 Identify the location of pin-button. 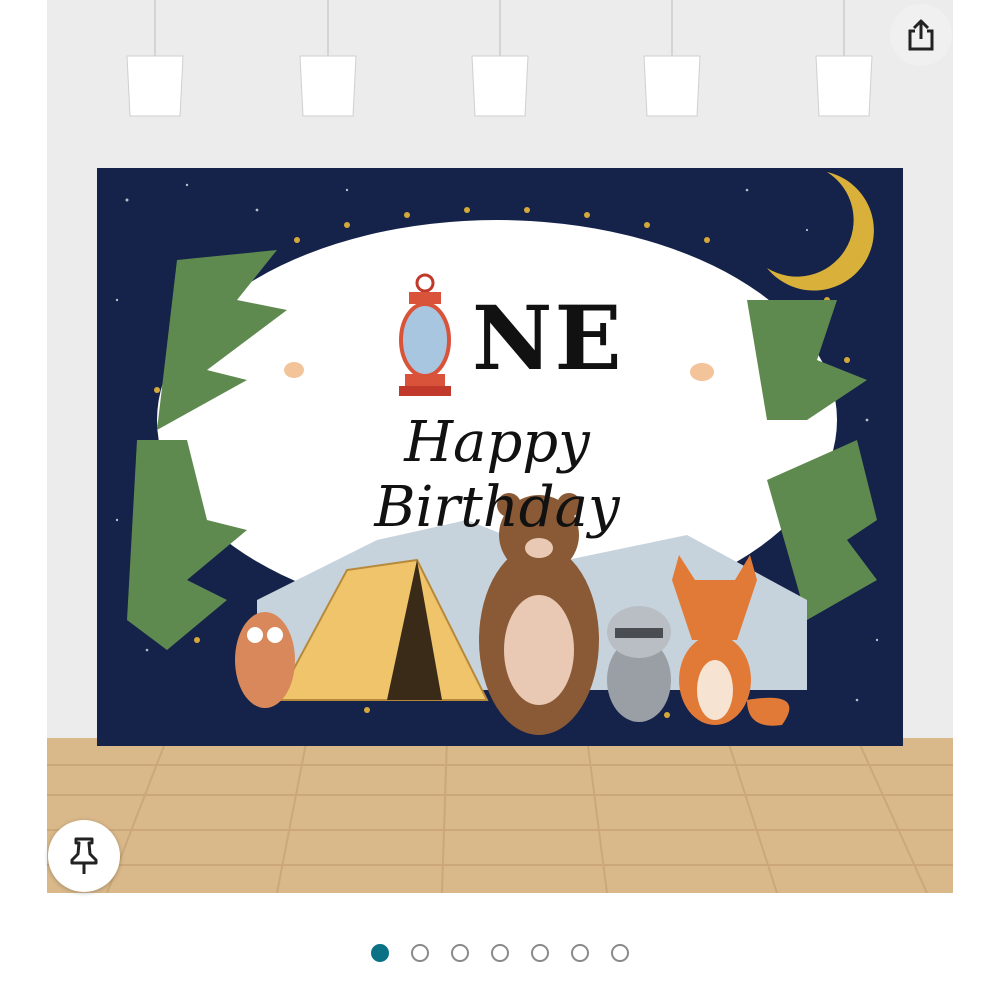
(84, 856).